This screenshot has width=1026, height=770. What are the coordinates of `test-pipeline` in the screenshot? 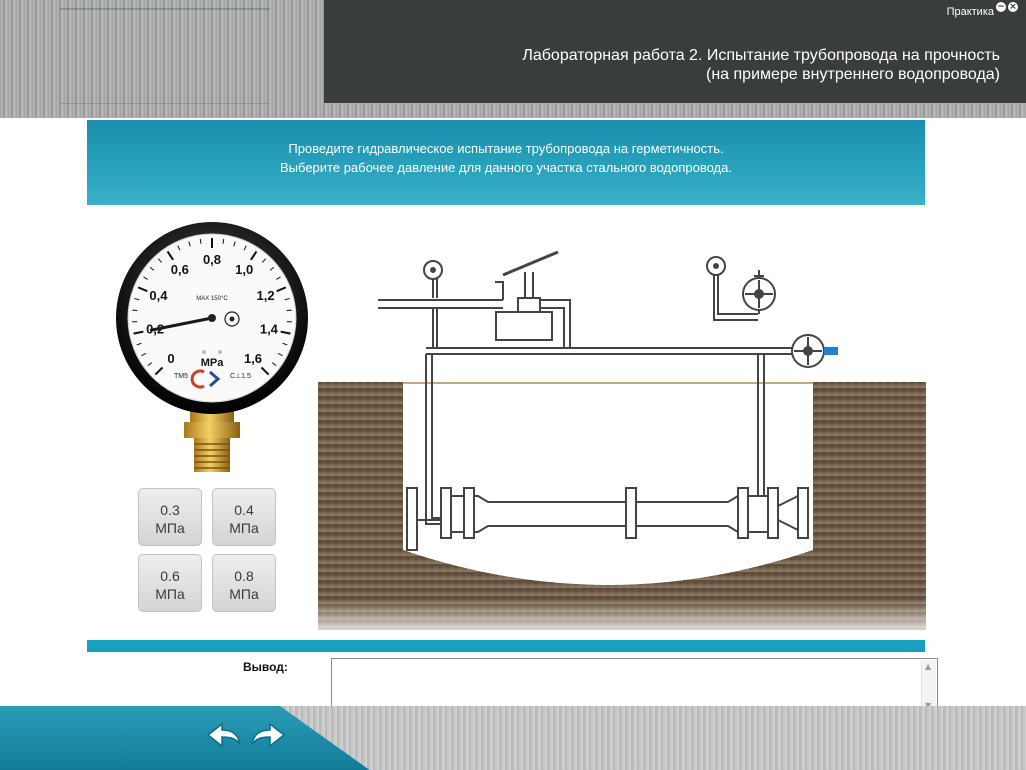 It's located at (607, 519).